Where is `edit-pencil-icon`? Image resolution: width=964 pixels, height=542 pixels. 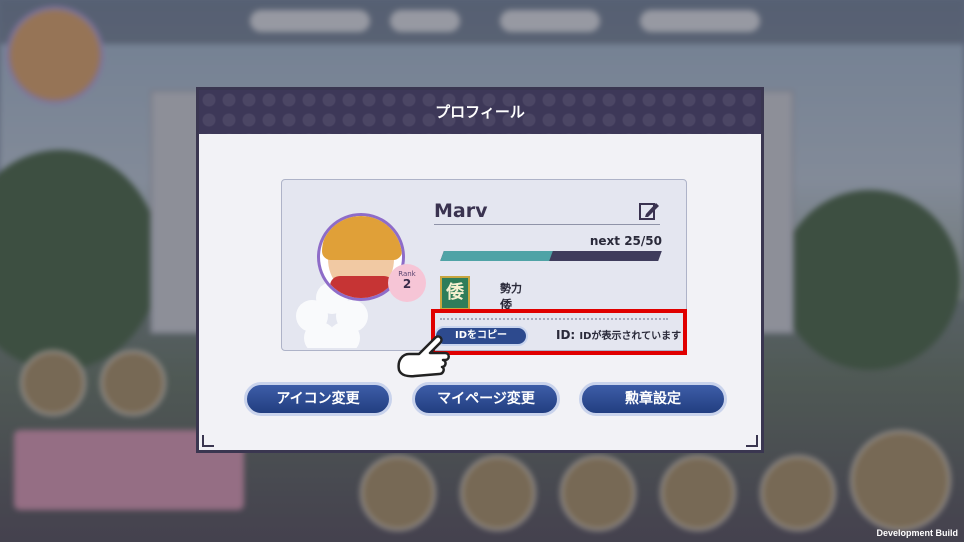 edit-pencil-icon is located at coordinates (649, 211).